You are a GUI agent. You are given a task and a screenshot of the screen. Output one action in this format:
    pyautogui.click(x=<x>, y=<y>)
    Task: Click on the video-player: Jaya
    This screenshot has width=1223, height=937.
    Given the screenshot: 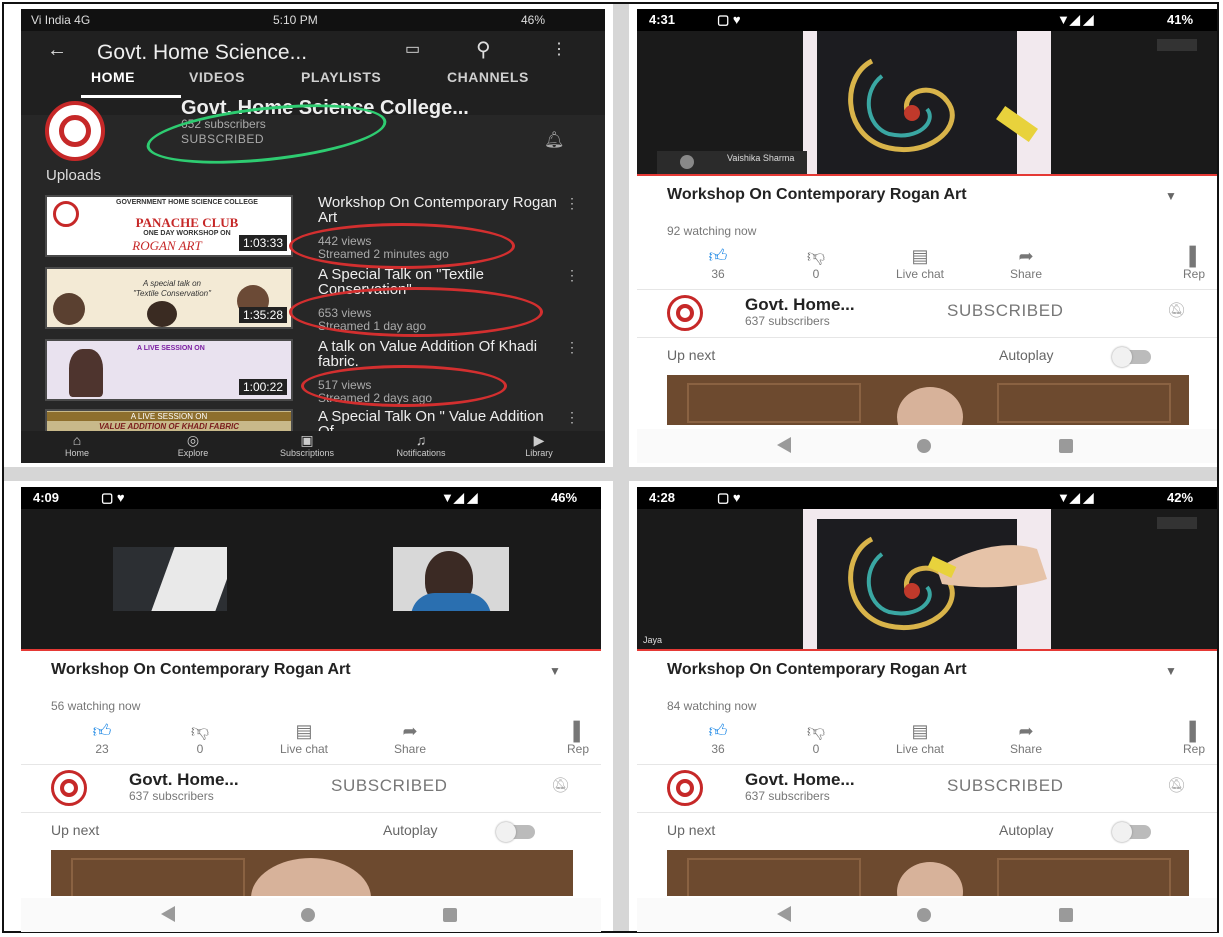 What is the action you would take?
    pyautogui.click(x=927, y=579)
    